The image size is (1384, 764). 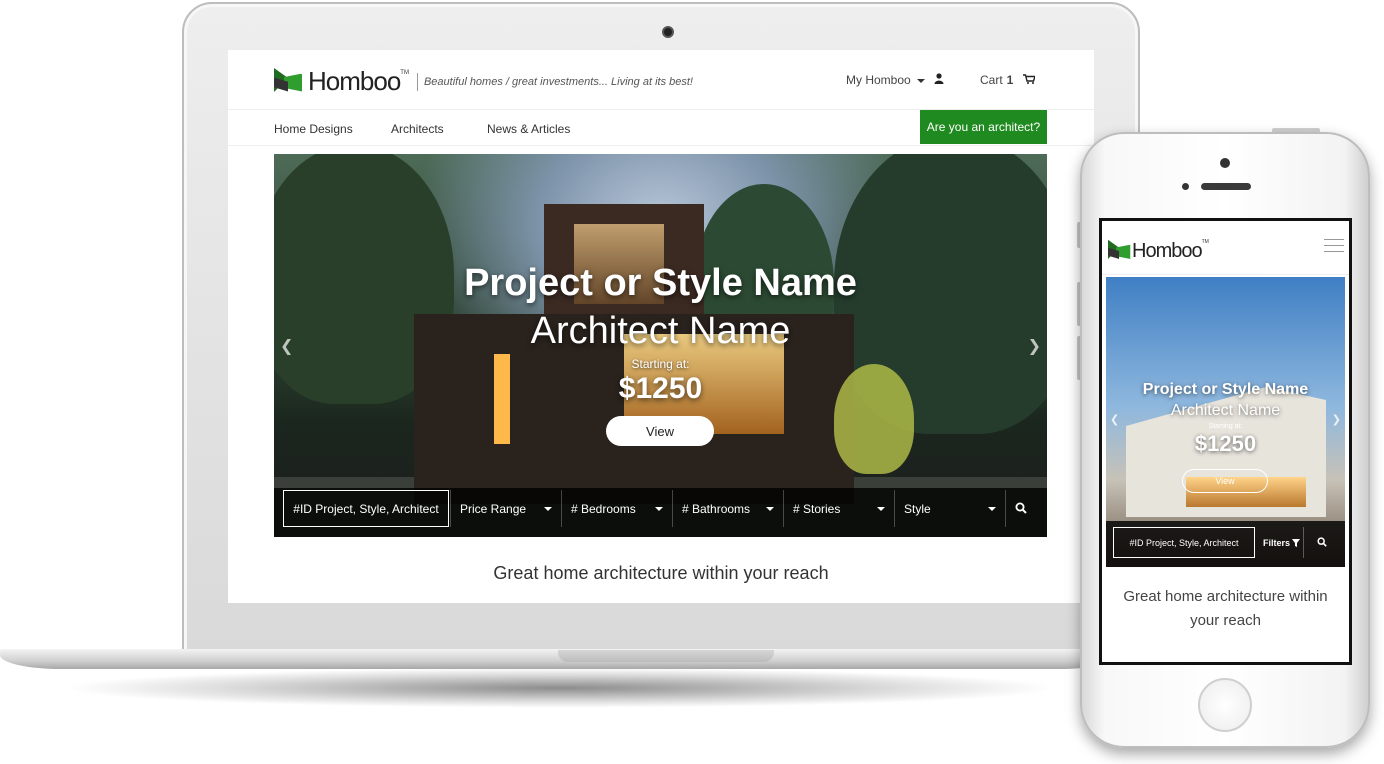 I want to click on my-account-dropdown: My Homboo, so click(x=895, y=80).